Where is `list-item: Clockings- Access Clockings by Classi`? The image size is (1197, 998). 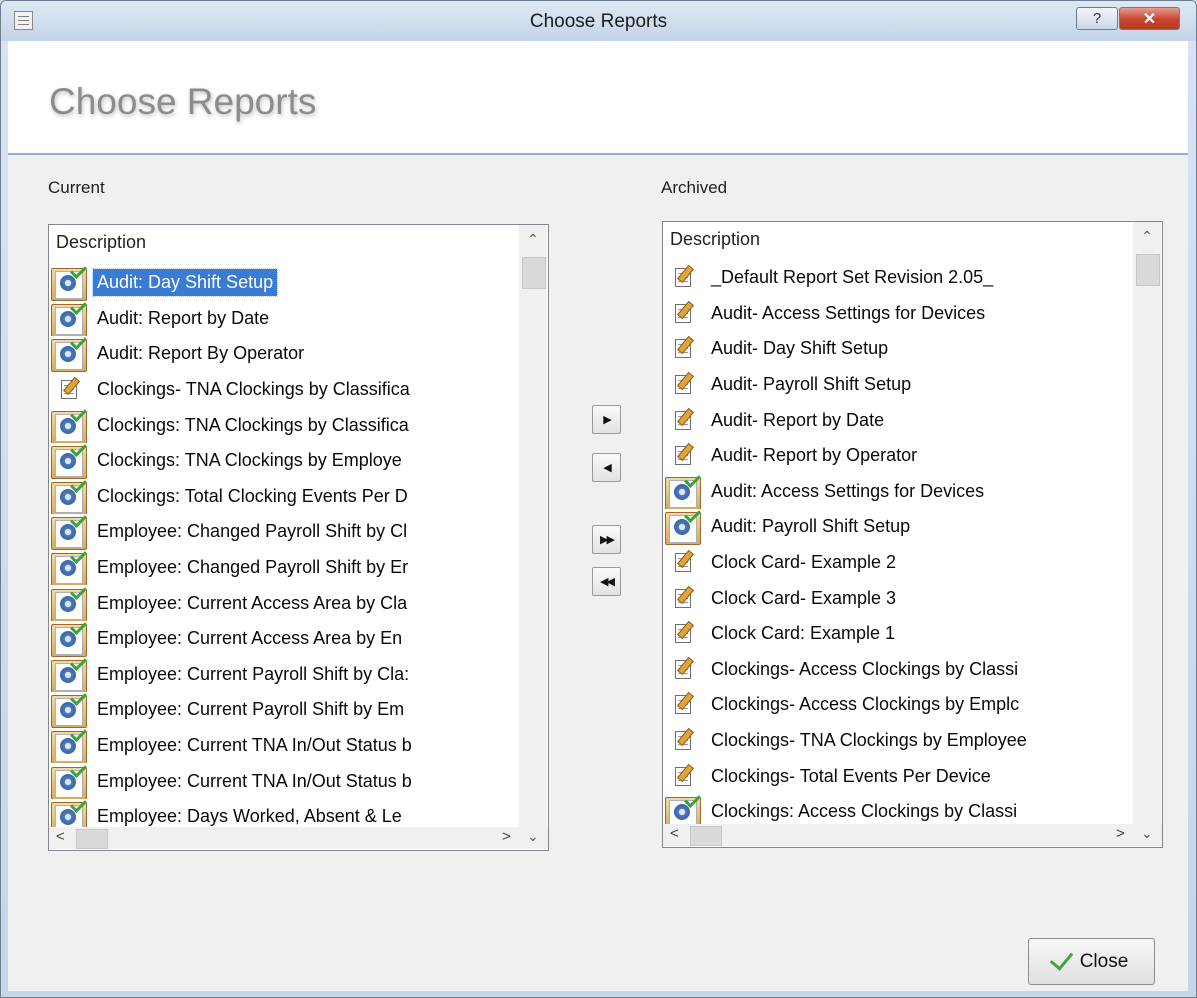 list-item: Clockings- Access Clockings by Classi is located at coordinates (896, 670).